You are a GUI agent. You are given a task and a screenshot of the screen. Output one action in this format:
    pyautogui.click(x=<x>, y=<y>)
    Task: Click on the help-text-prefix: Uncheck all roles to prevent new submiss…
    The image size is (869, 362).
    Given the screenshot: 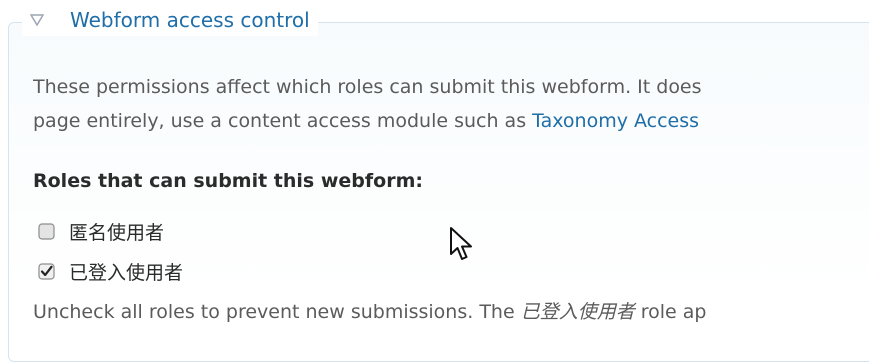 What is the action you would take?
    pyautogui.click(x=277, y=312)
    